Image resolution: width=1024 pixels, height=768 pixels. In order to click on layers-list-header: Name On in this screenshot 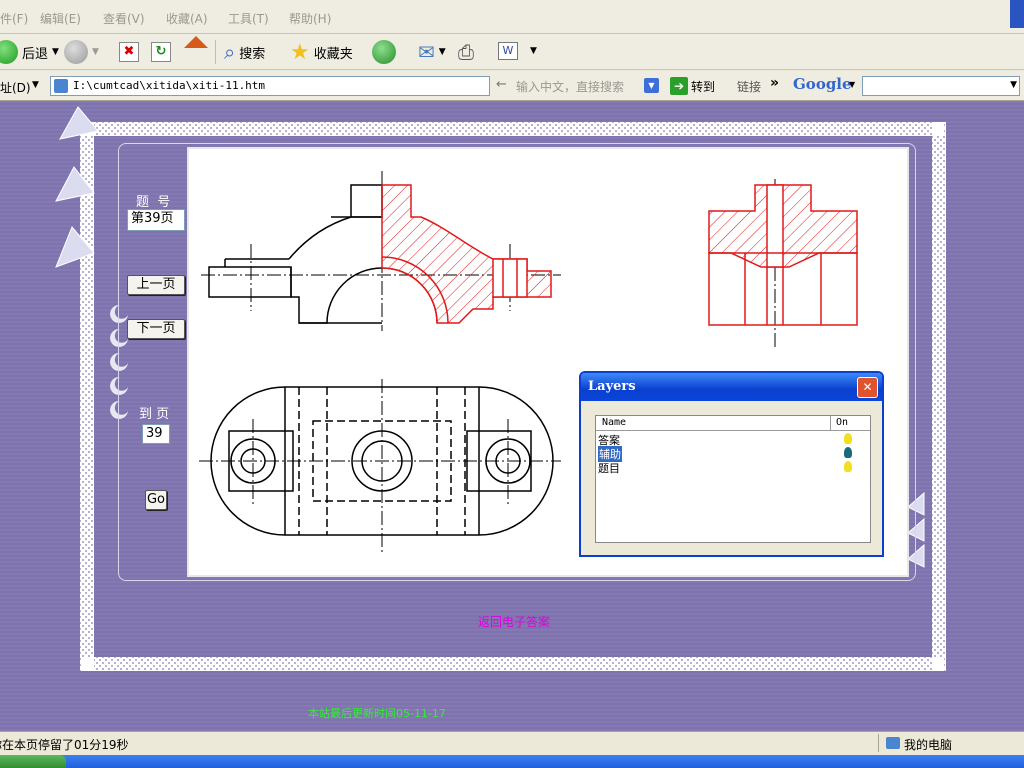, I will do `click(733, 423)`.